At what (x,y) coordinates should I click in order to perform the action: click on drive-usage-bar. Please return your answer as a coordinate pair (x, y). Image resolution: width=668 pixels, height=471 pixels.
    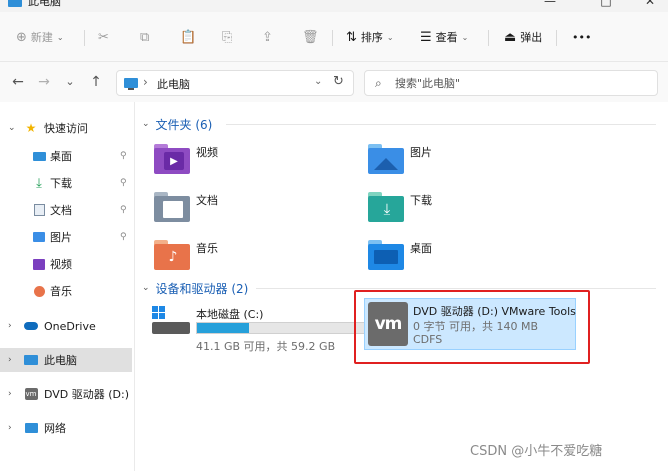
    Looking at the image, I should click on (282, 328).